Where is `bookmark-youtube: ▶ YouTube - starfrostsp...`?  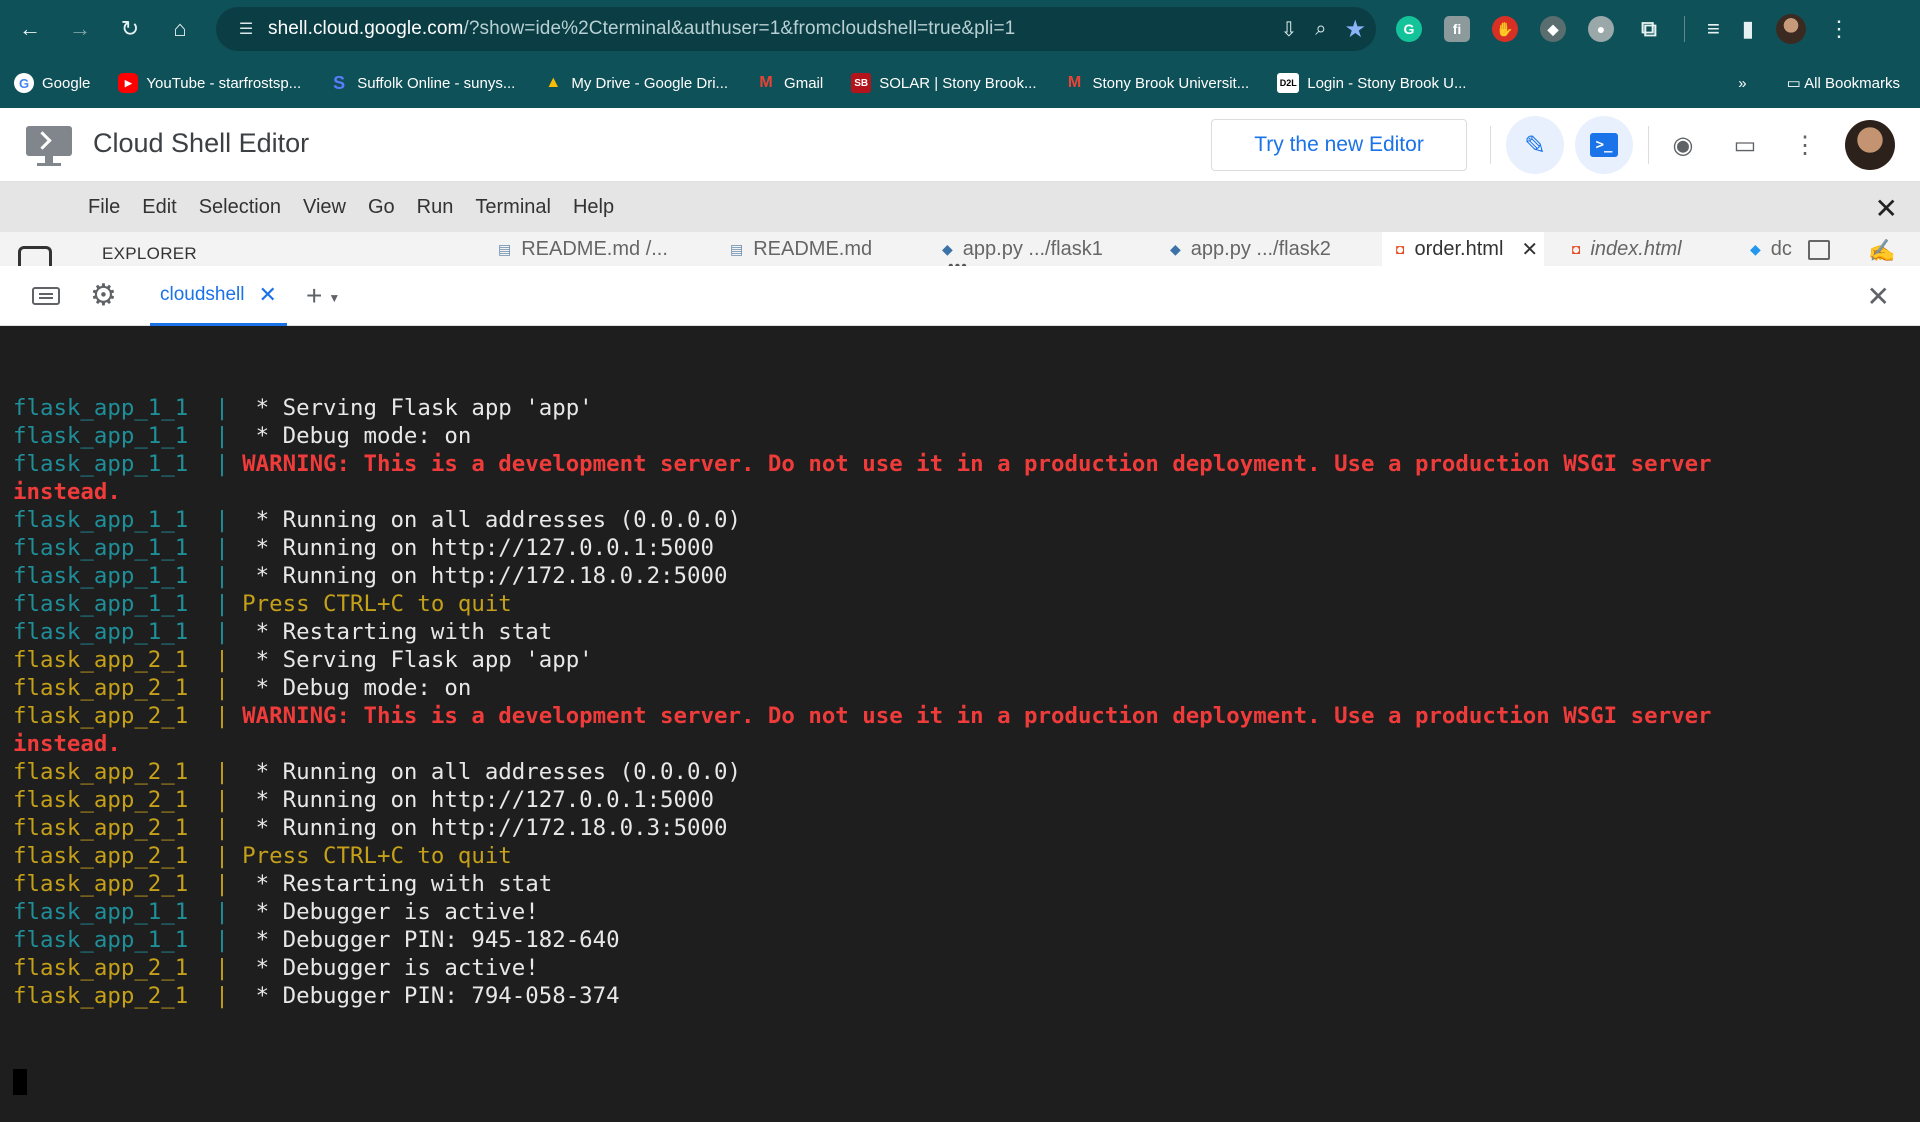
bookmark-youtube: ▶ YouTube - starfrostsp... is located at coordinates (209, 83).